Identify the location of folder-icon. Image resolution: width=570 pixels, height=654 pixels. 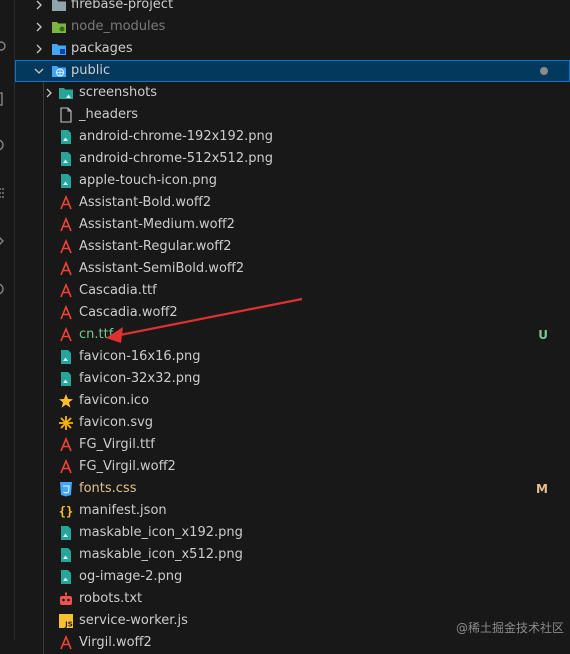
(59, 6).